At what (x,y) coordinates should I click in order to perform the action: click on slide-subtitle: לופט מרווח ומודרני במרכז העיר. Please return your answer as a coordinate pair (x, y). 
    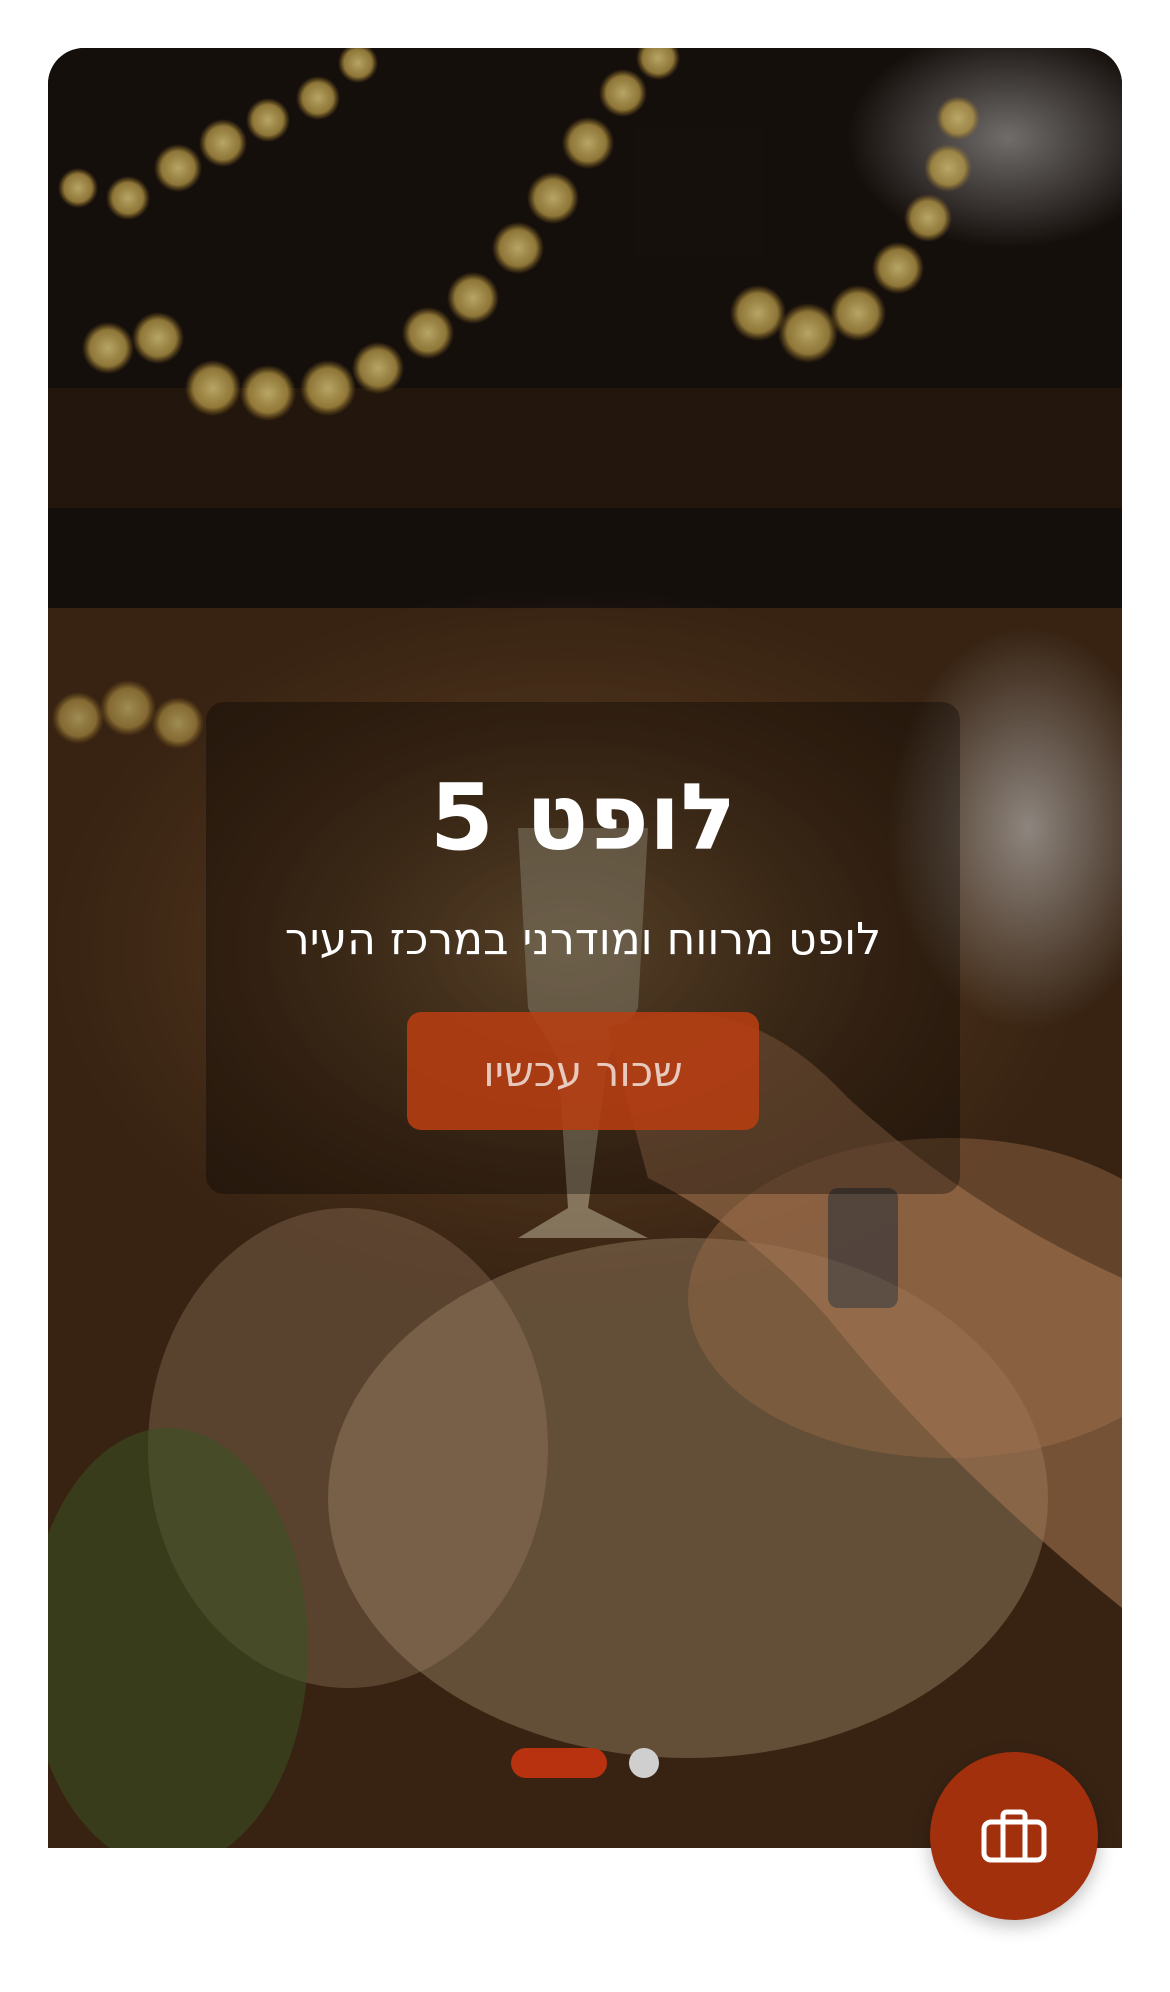
    Looking at the image, I should click on (583, 939).